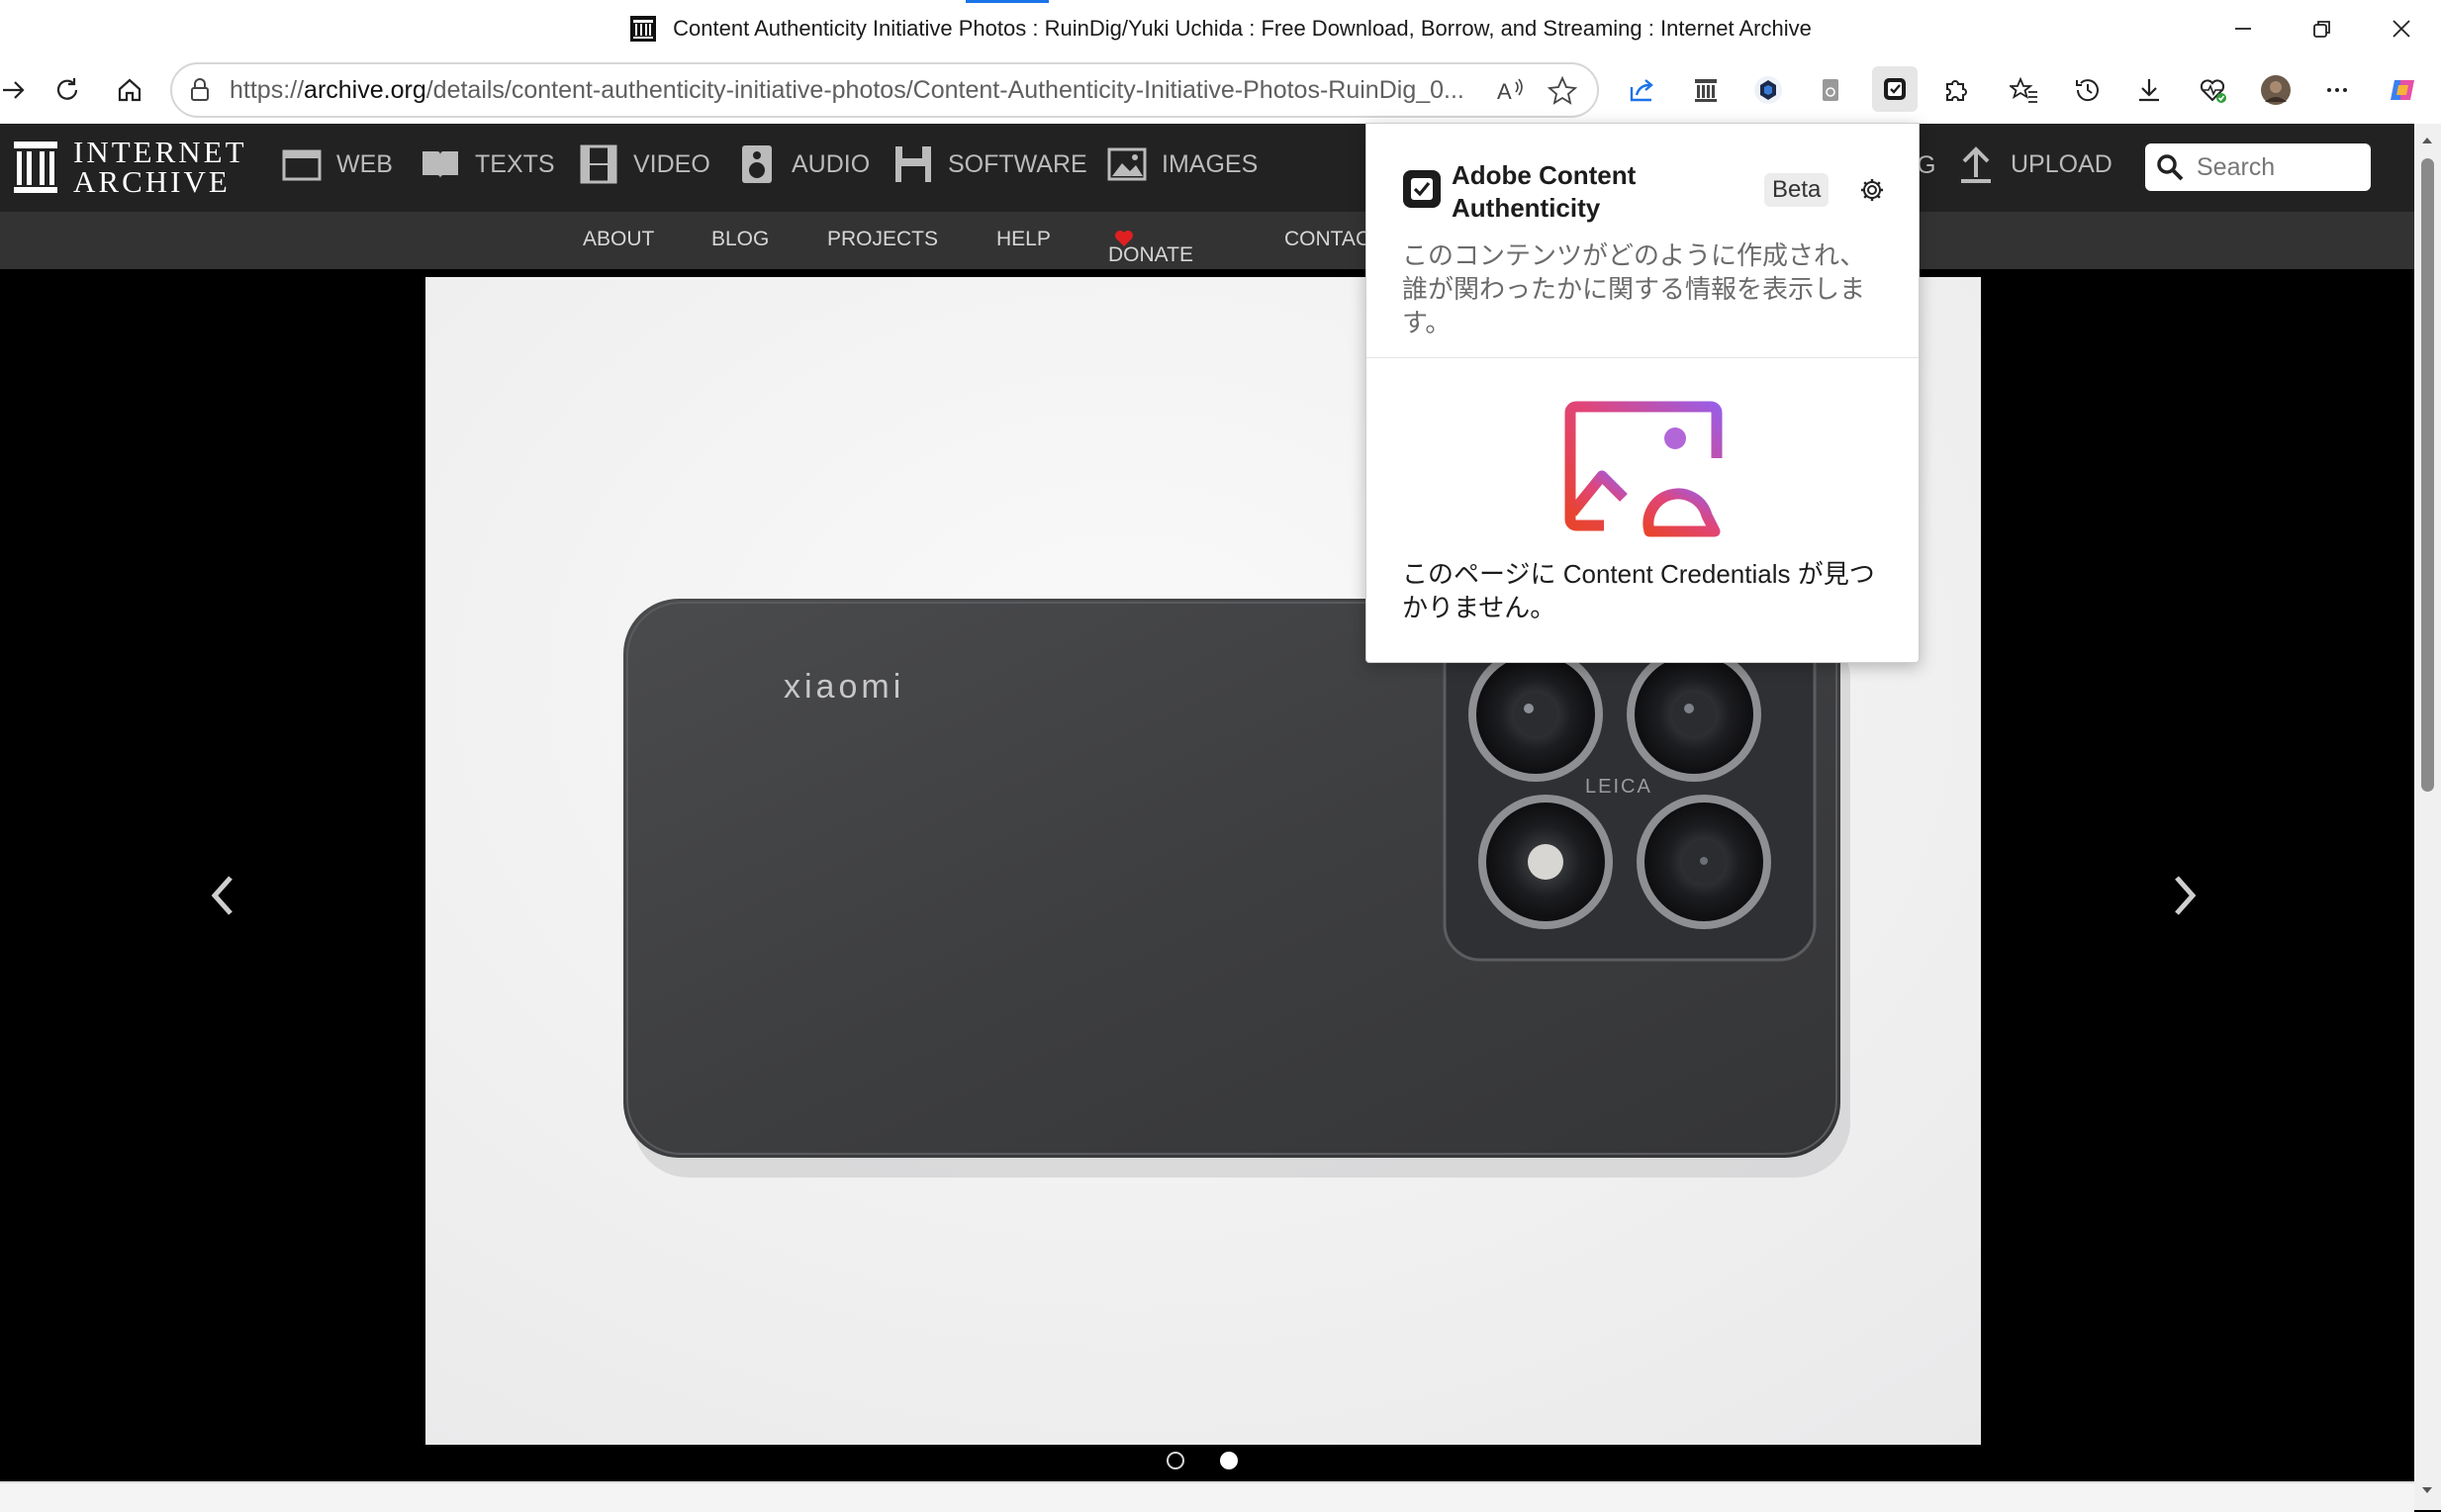 Image resolution: width=2441 pixels, height=1512 pixels. I want to click on archive-building-icon, so click(1706, 90).